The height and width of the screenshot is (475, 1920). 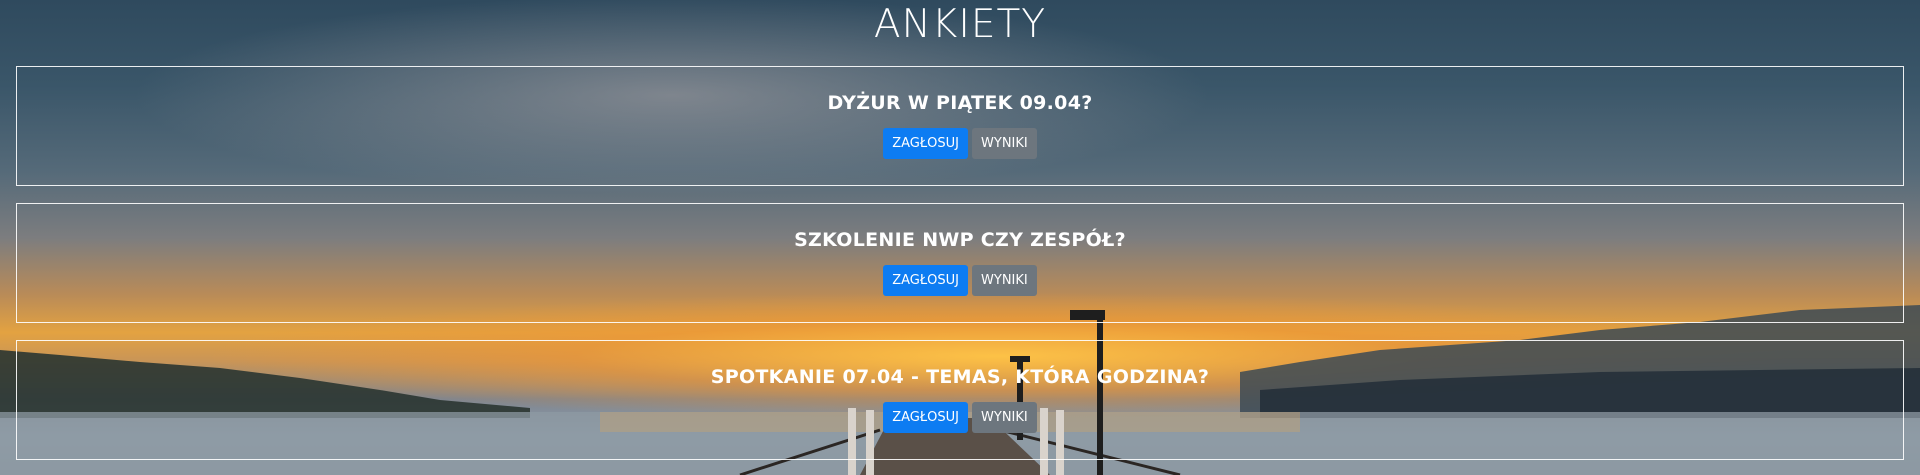 What do you see at coordinates (960, 377) in the screenshot?
I see `poll-question: SPOTKANIE 07.04 - TEMAS, KTÓRA GODZINA?` at bounding box center [960, 377].